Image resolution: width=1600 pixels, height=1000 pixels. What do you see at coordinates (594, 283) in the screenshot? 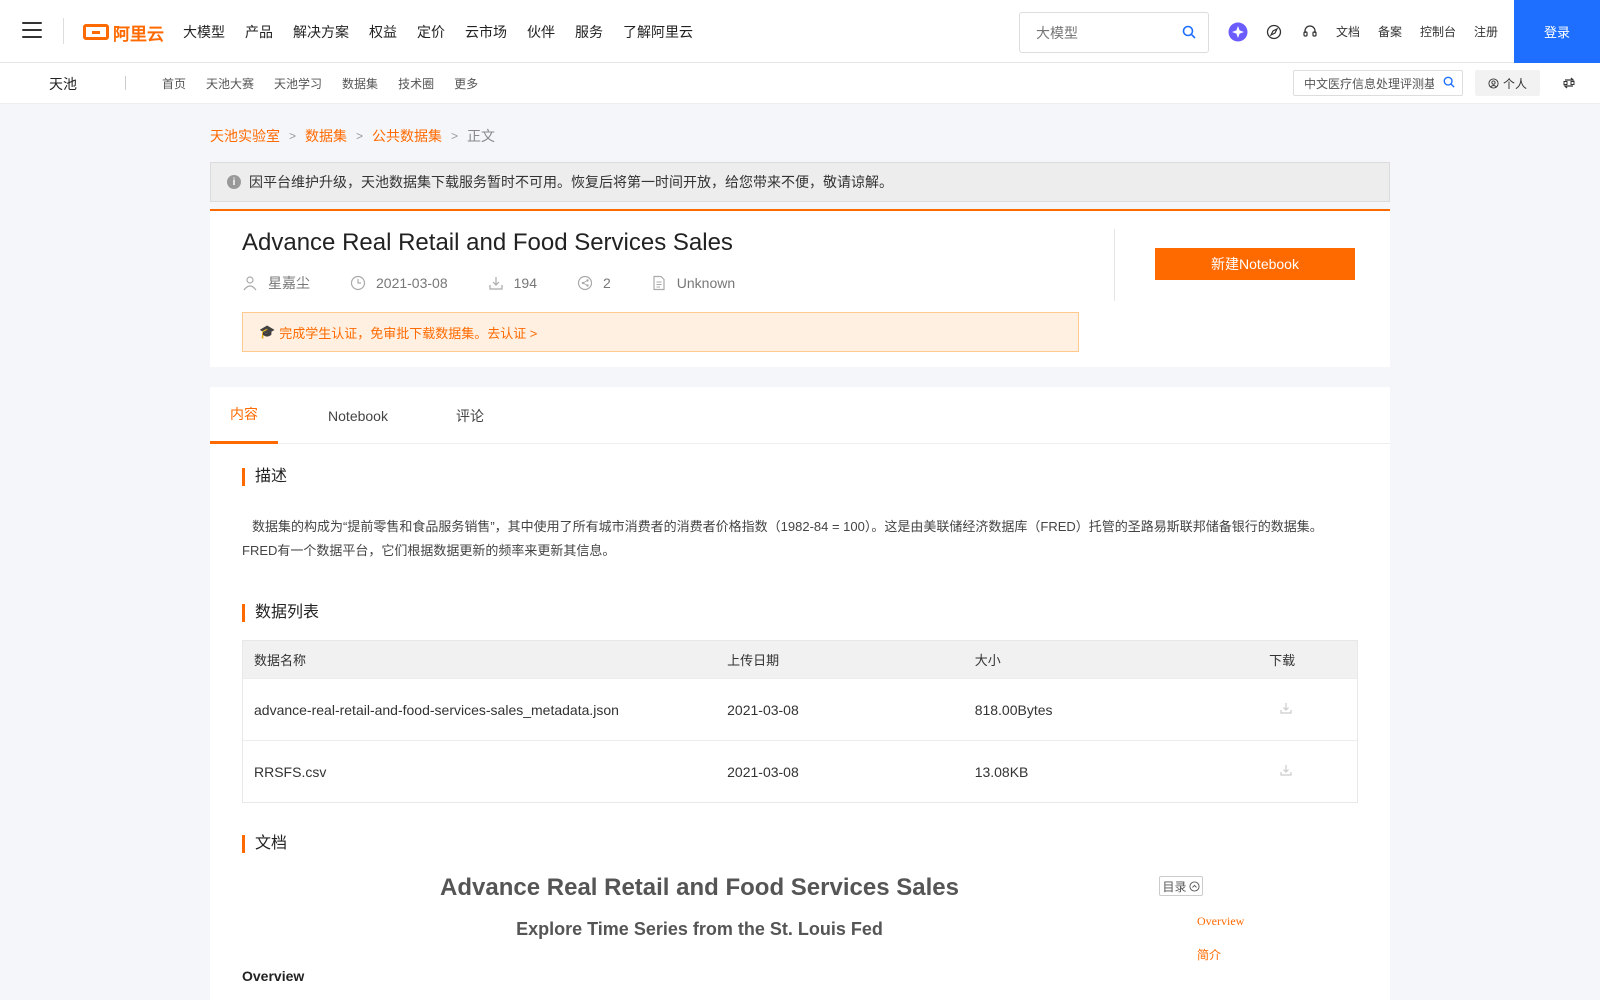
I see `meta-shares: 2` at bounding box center [594, 283].